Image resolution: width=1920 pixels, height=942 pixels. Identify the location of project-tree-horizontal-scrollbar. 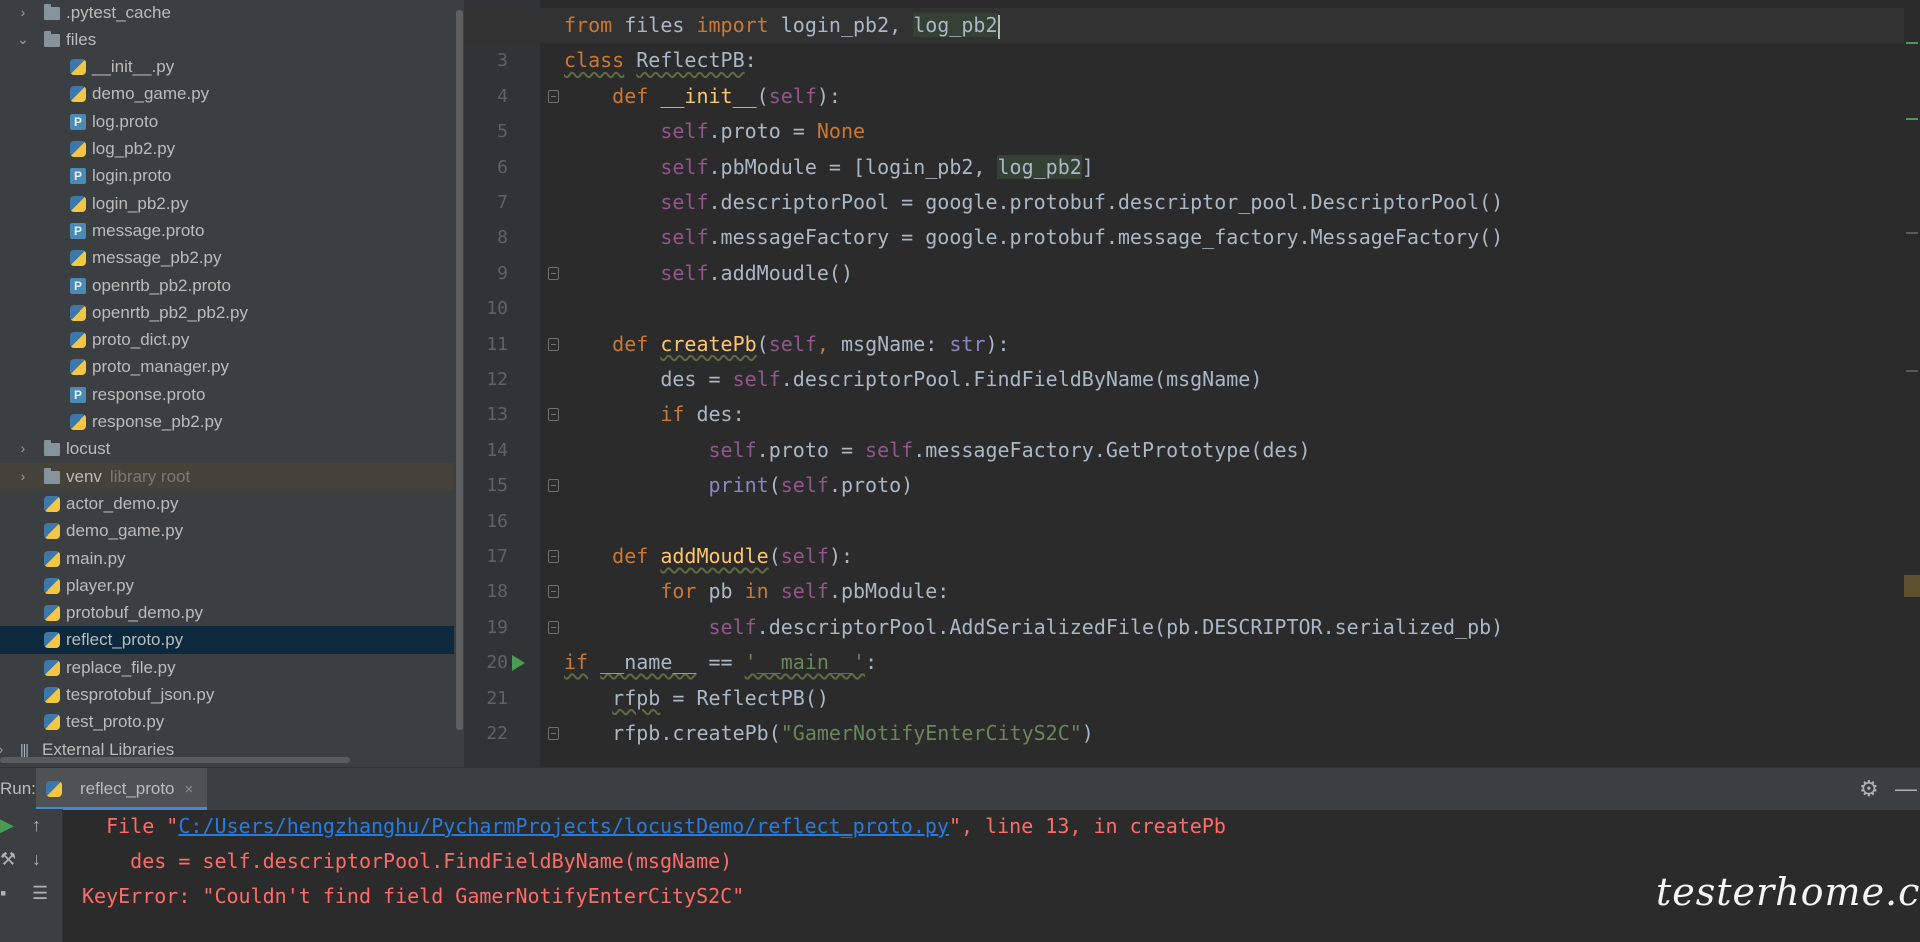
(175, 760).